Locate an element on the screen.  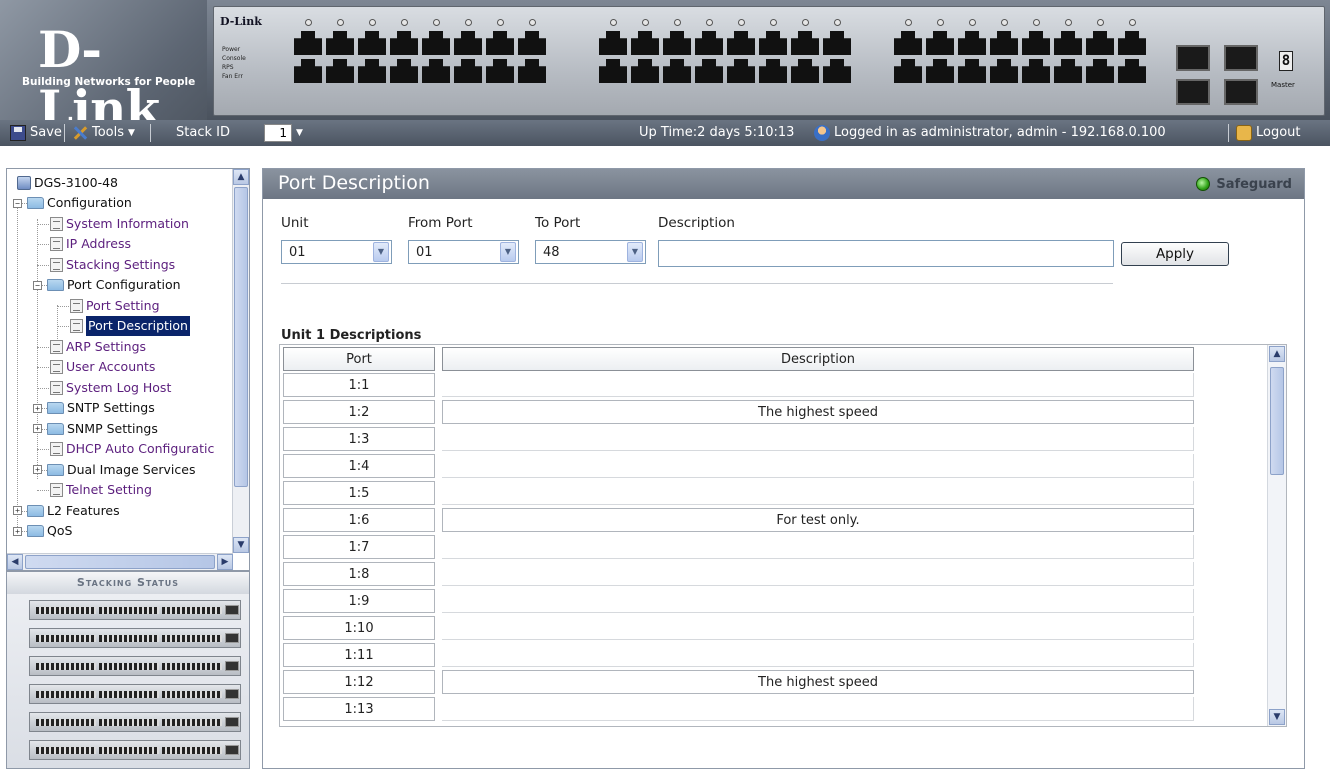
folder-icon is located at coordinates (55, 428).